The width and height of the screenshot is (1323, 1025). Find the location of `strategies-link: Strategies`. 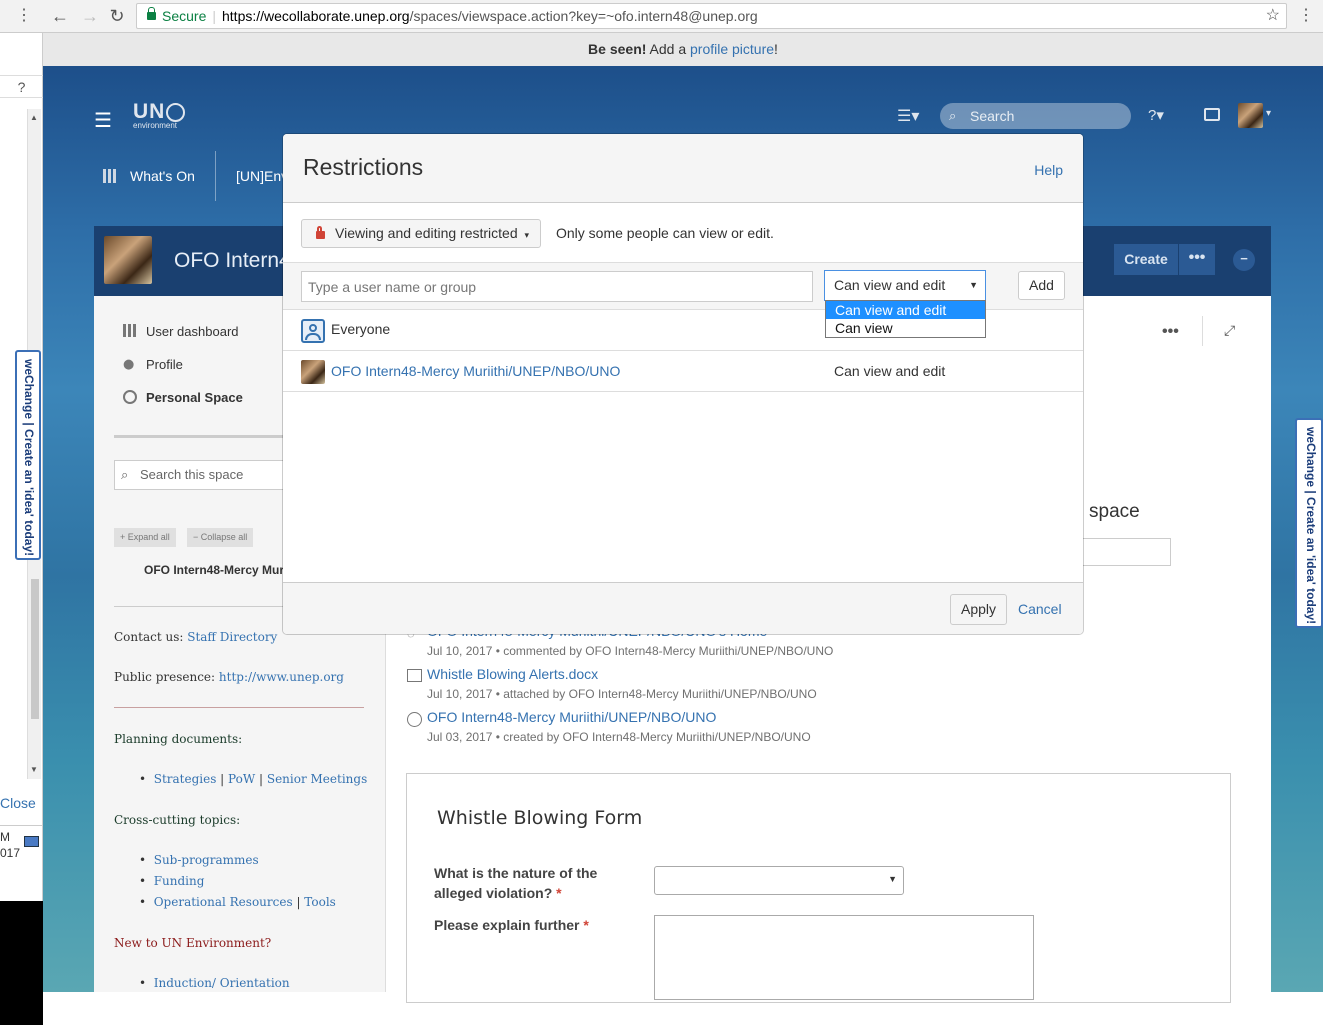

strategies-link: Strategies is located at coordinates (185, 779).